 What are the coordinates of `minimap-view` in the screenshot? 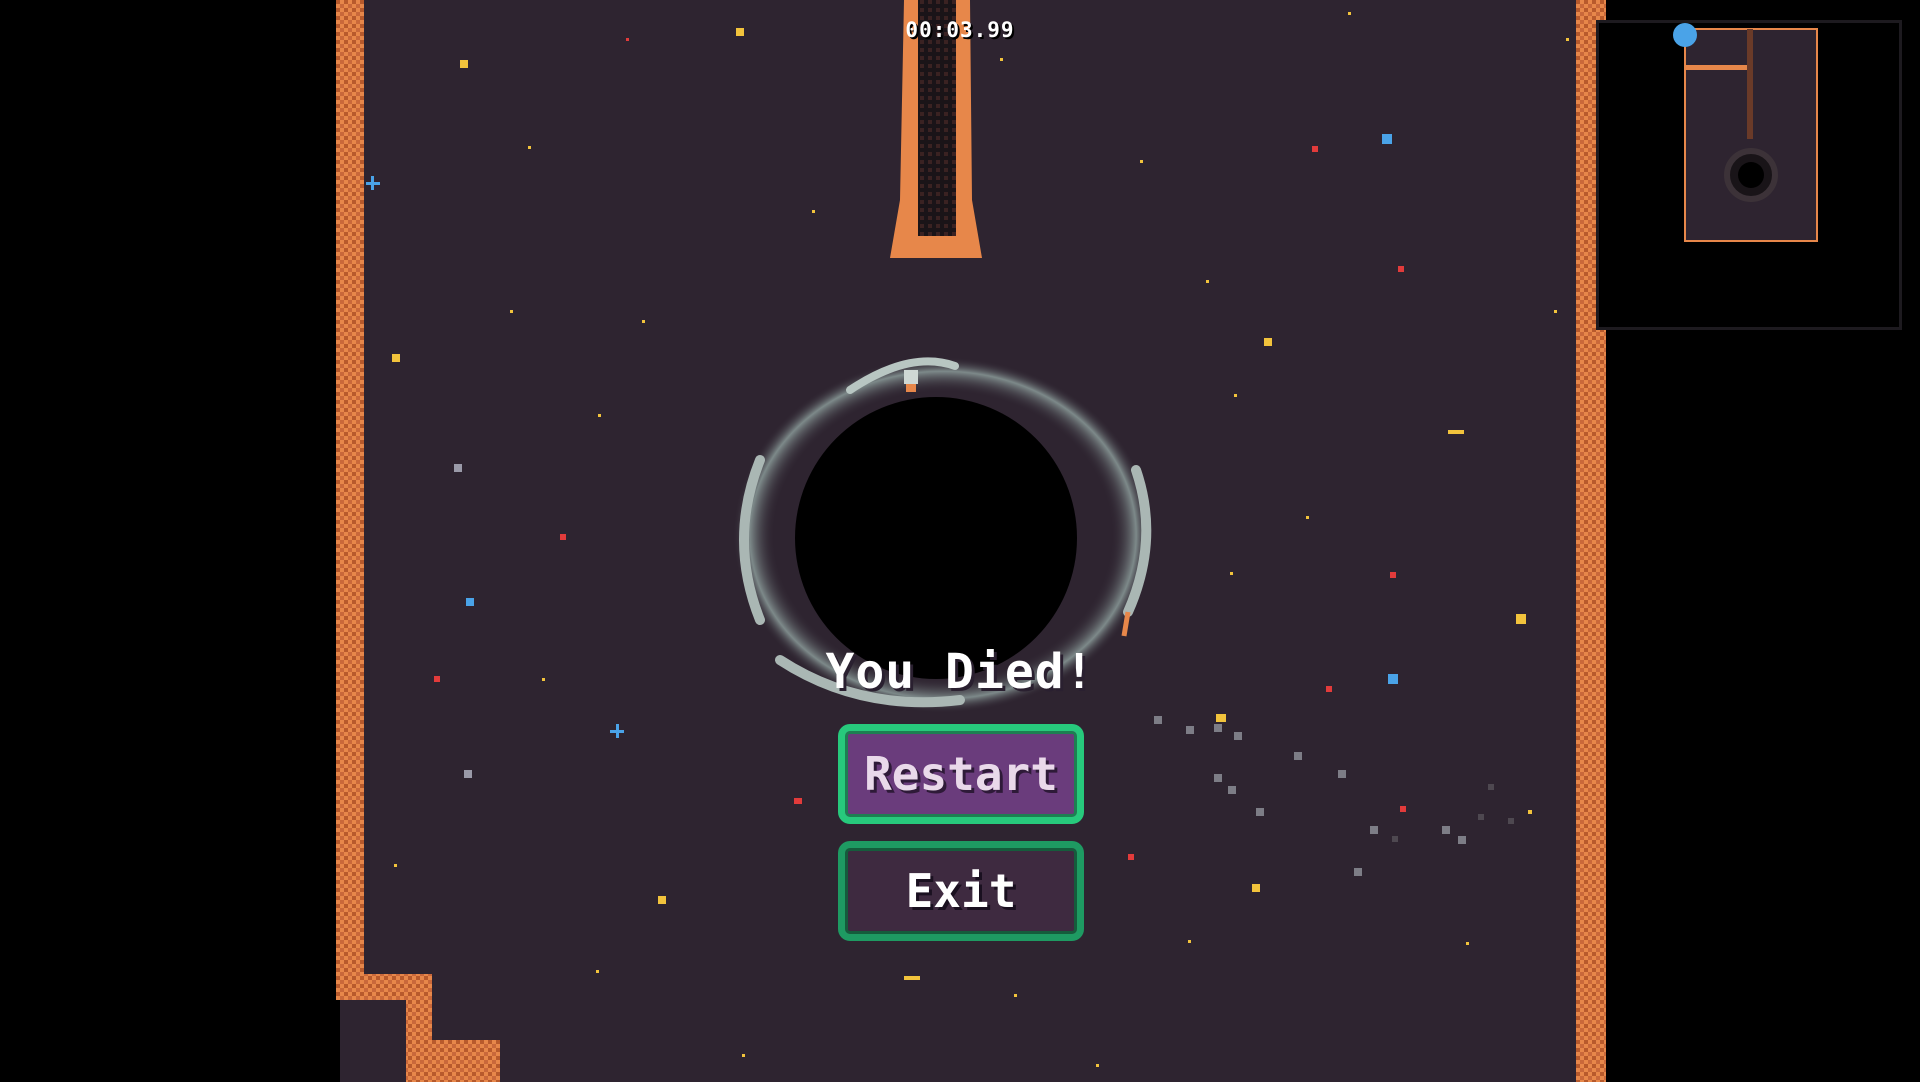 It's located at (1745, 132).